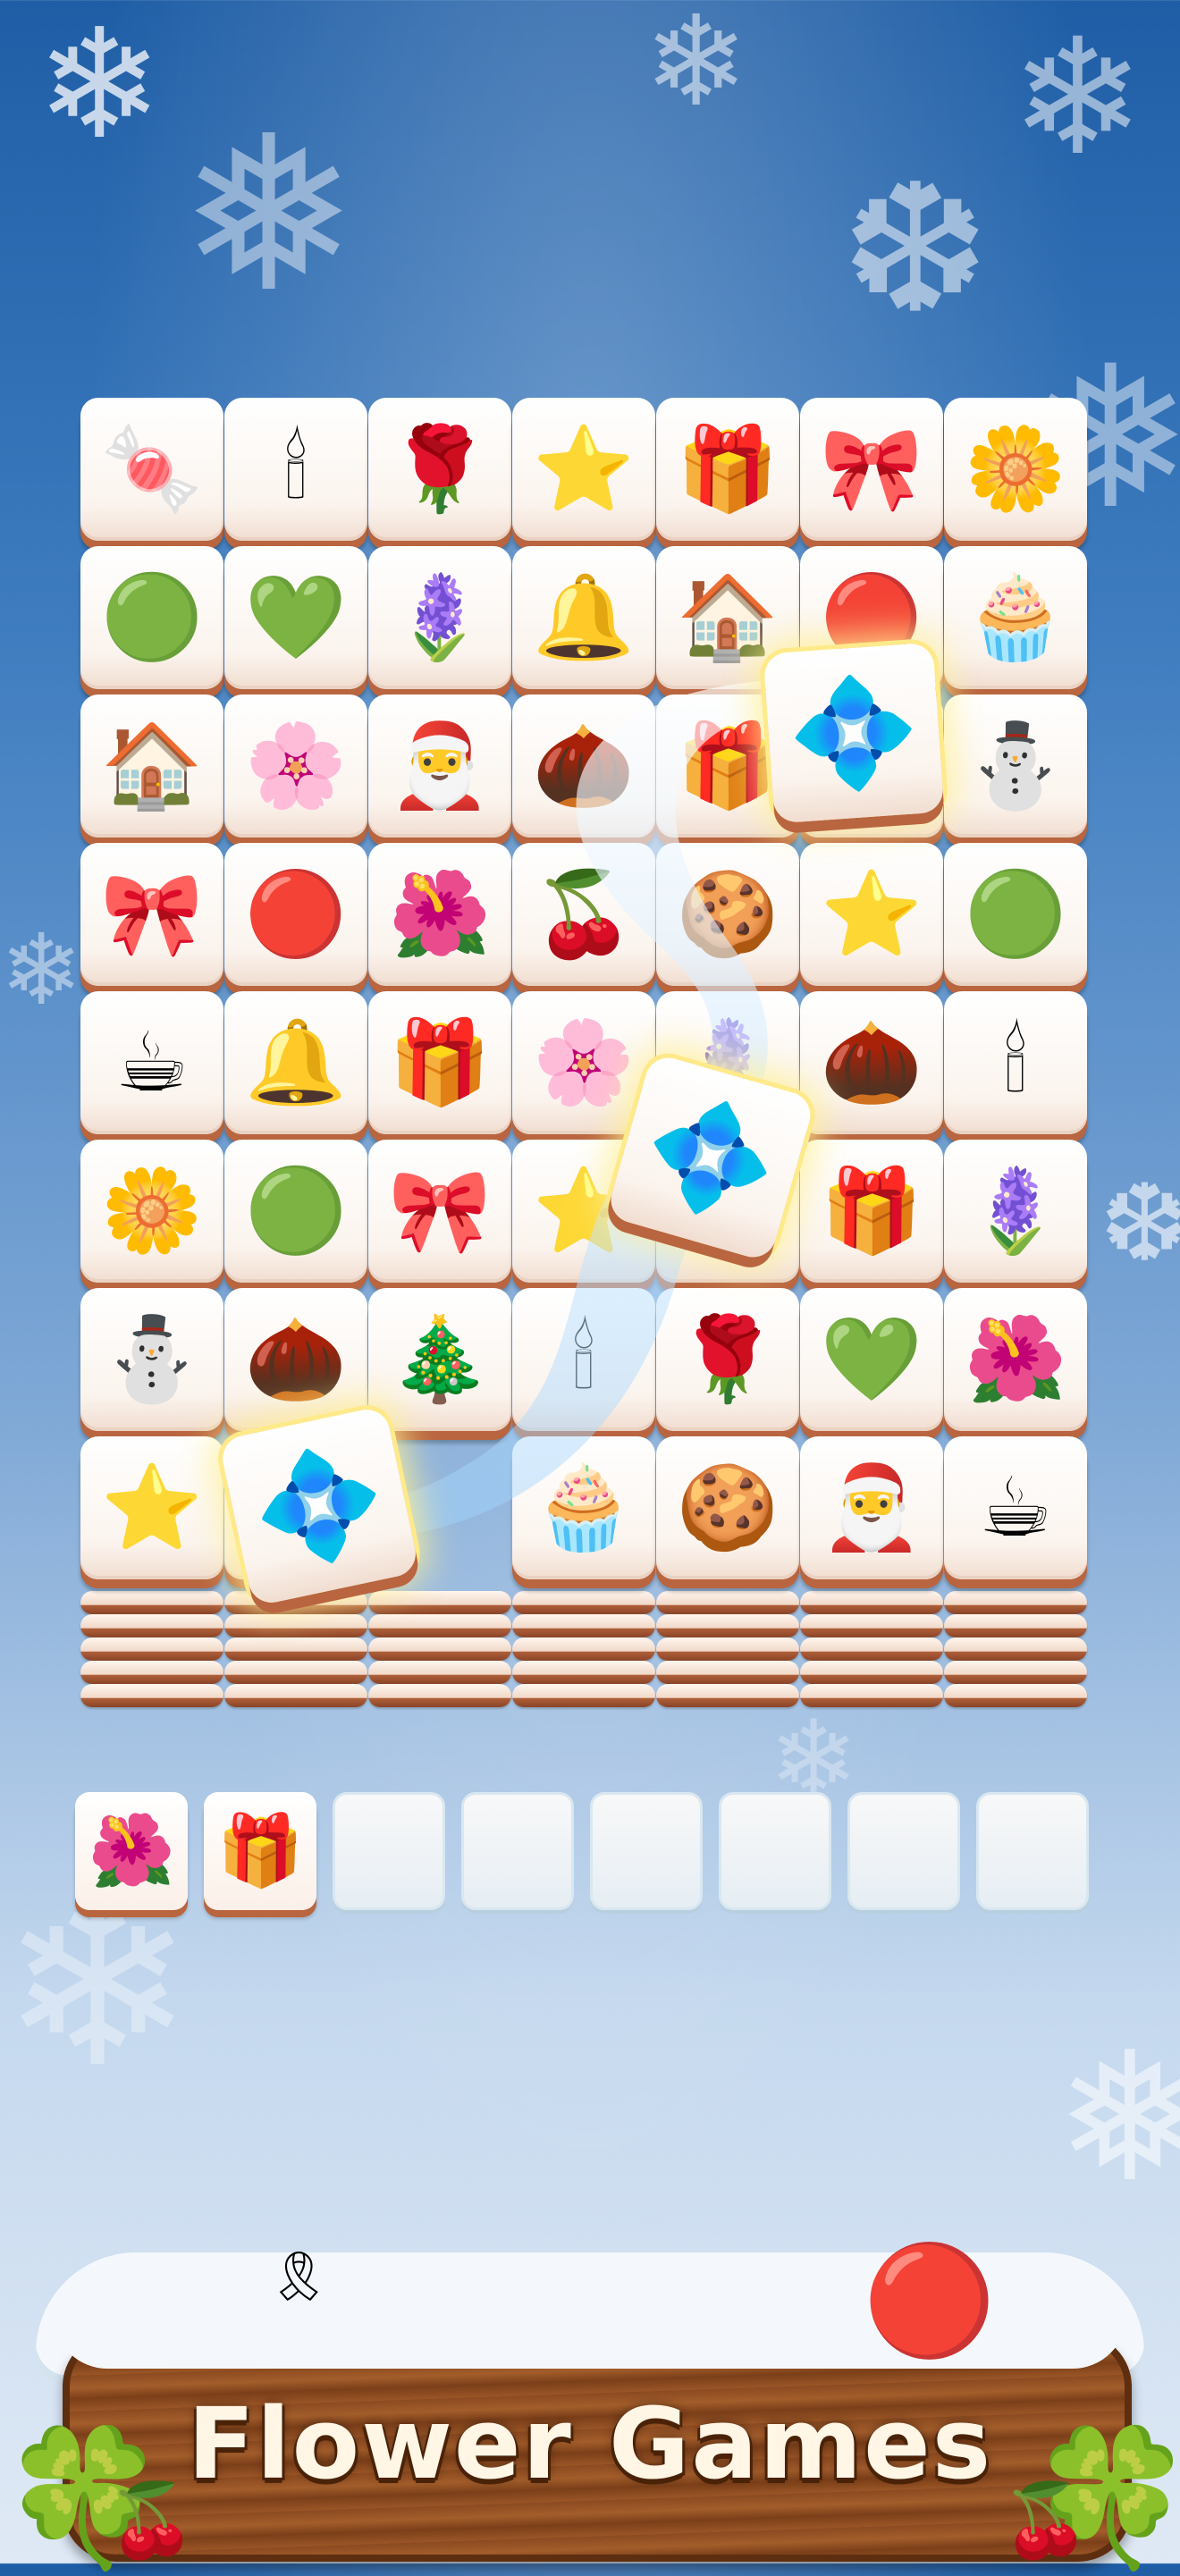 This screenshot has height=2576, width=1180. I want to click on collection-tray: 🌺 🎁, so click(590, 1859).